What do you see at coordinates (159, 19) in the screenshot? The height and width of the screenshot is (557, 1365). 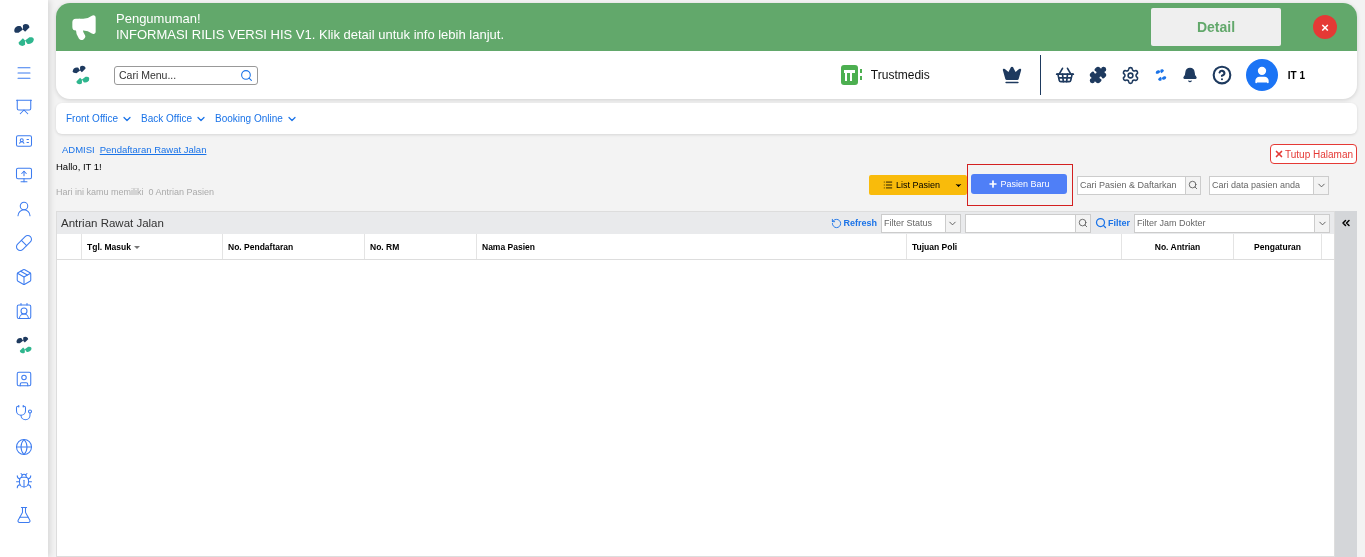 I see `announcement-title: Pengumuman!` at bounding box center [159, 19].